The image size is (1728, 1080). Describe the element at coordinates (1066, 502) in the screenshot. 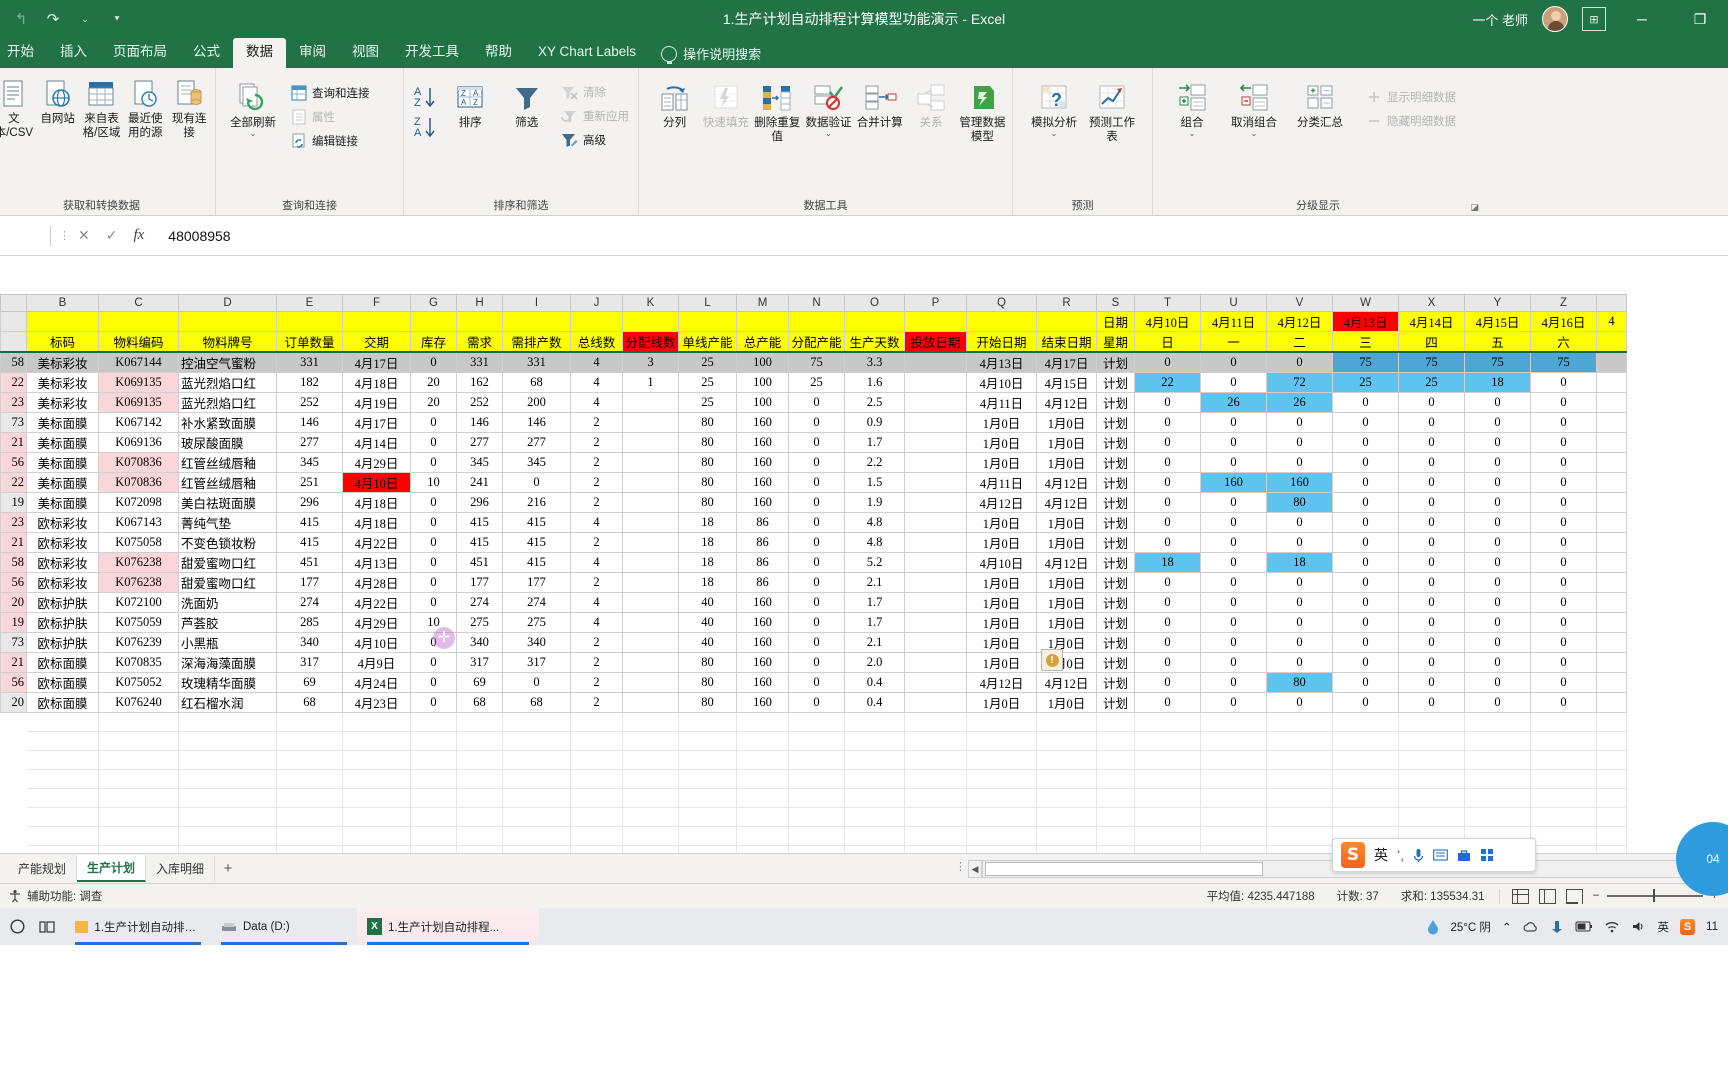

I see `table-cell: 4月12日` at that location.